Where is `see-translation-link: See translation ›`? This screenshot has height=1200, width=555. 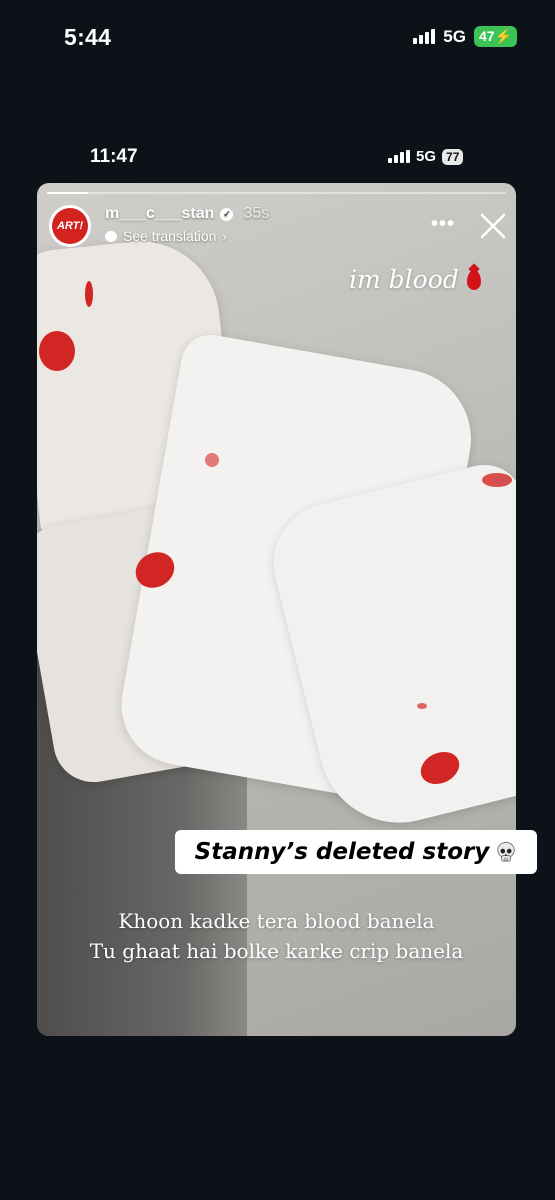 see-translation-link: See translation › is located at coordinates (166, 236).